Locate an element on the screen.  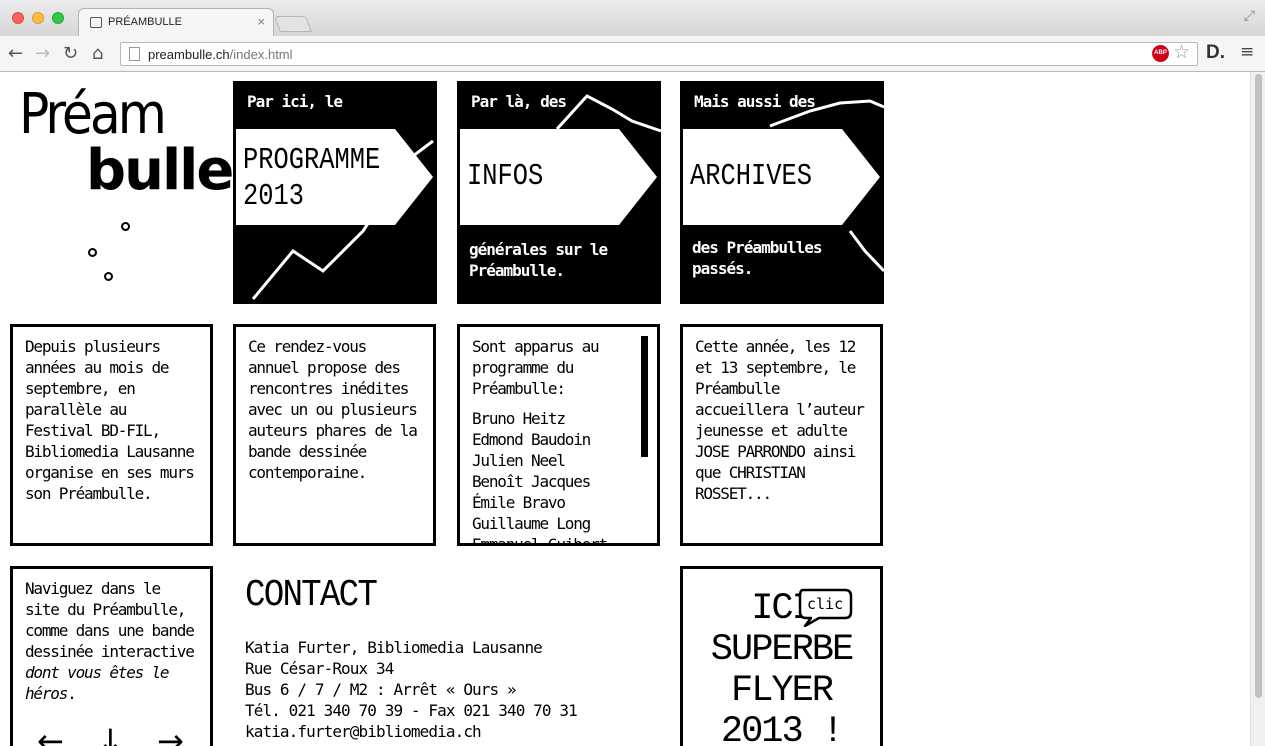
navigate-text-end: . is located at coordinates (72, 693).